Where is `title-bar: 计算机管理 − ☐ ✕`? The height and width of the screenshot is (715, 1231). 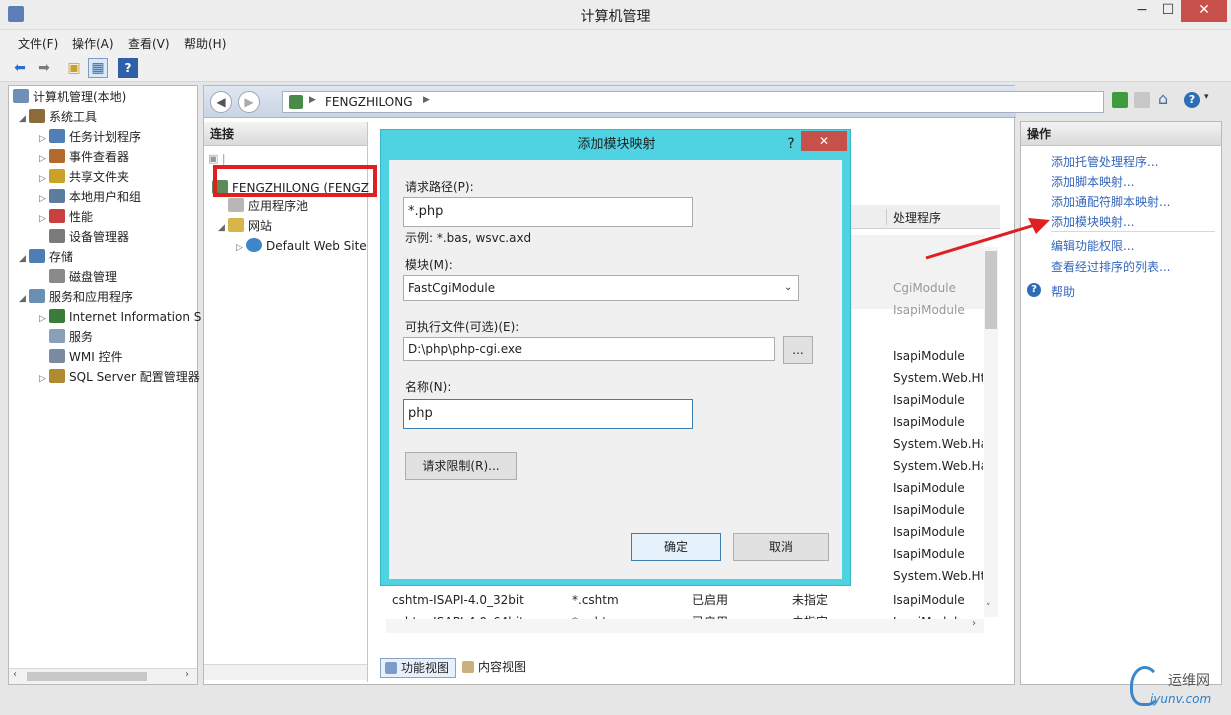 title-bar: 计算机管理 − ☐ ✕ is located at coordinates (615, 15).